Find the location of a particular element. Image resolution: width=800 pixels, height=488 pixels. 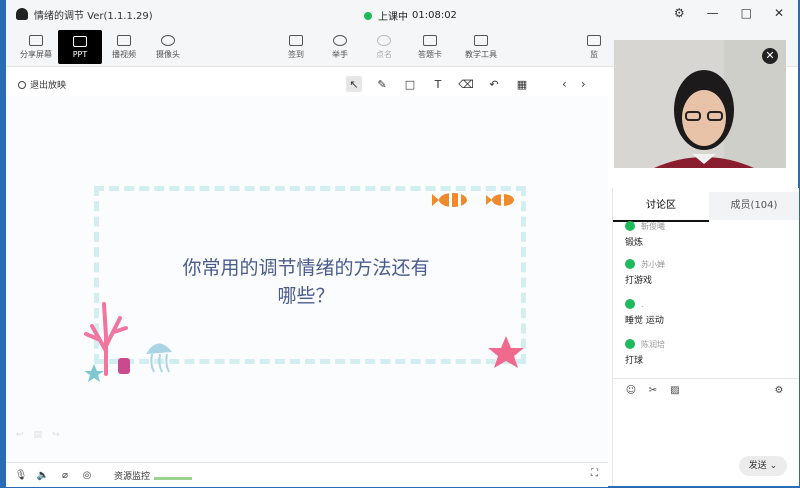

shape-tool-icon: □ is located at coordinates (410, 84).